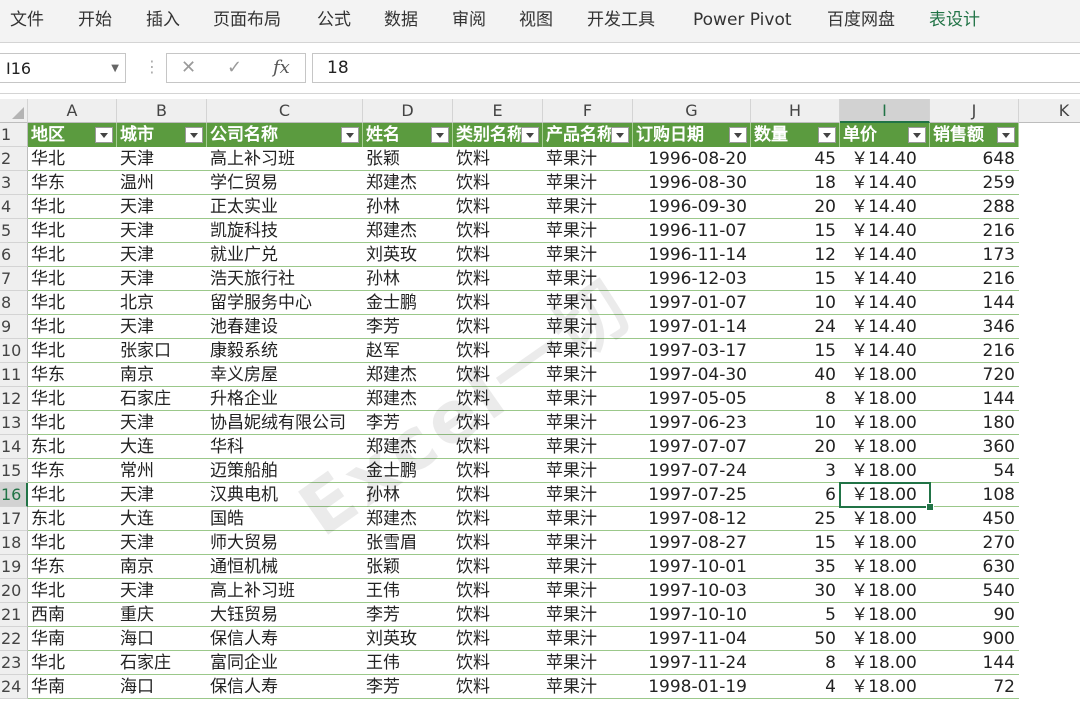 The height and width of the screenshot is (709, 1080). I want to click on column-header-J: J, so click(974, 111).